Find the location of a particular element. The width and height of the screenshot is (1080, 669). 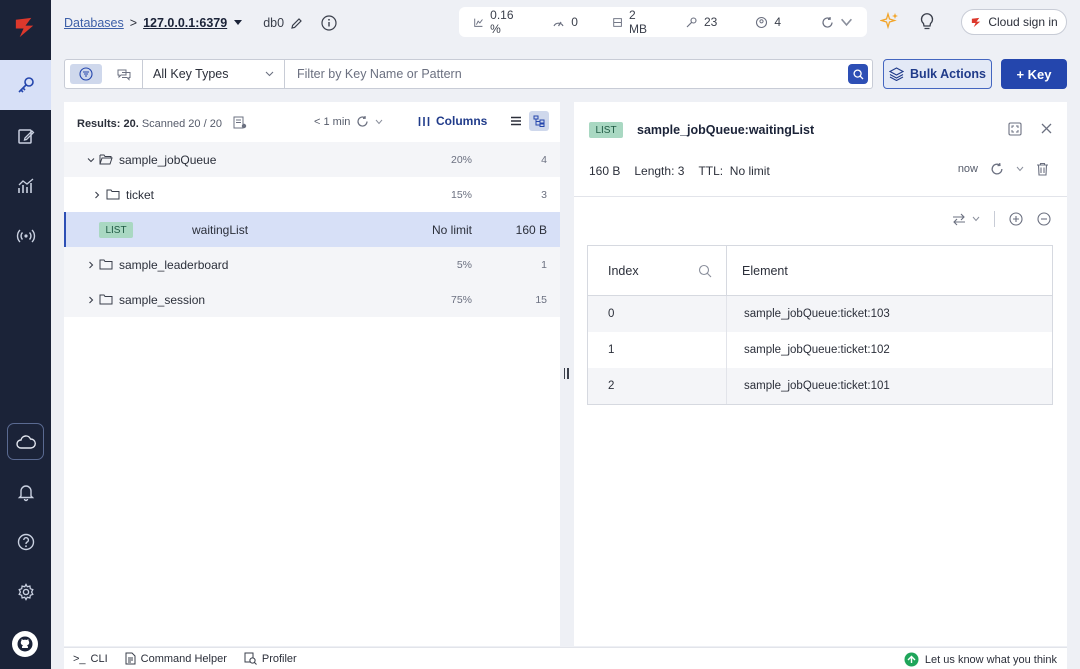

list-icon is located at coordinates (516, 121).